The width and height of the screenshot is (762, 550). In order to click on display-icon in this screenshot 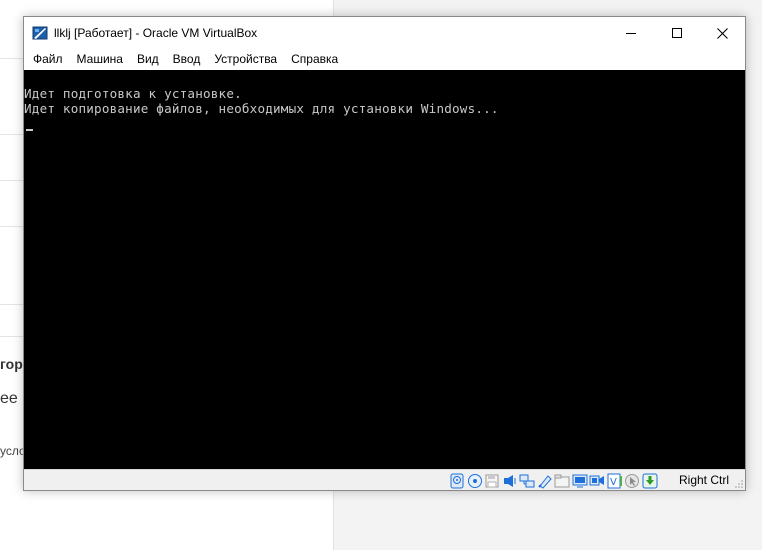, I will do `click(580, 481)`.